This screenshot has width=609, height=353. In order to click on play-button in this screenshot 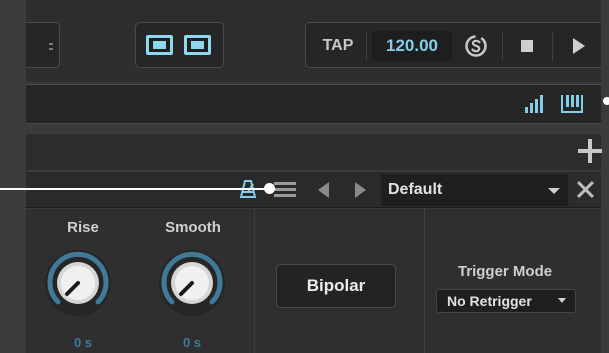, I will do `click(577, 46)`.